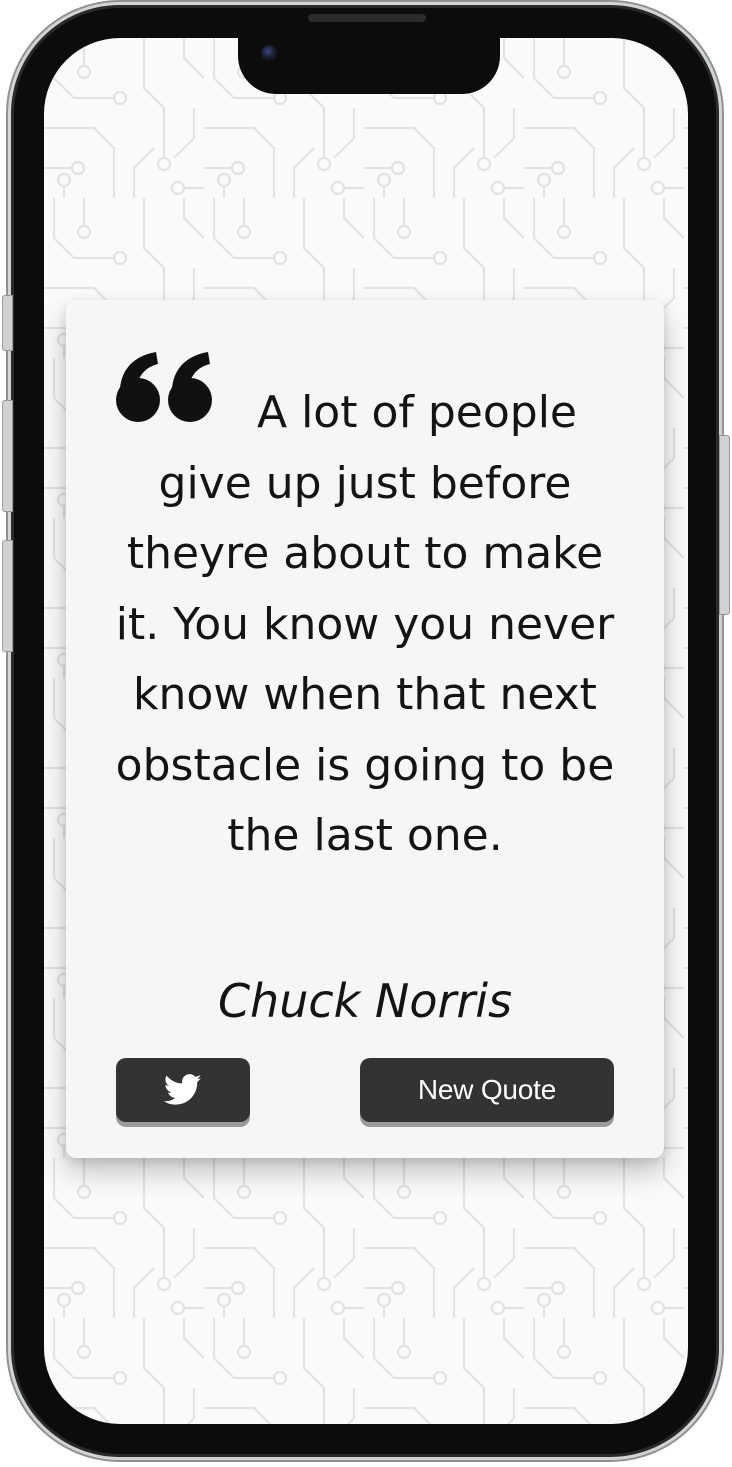  I want to click on phone-speaker, so click(367, 18).